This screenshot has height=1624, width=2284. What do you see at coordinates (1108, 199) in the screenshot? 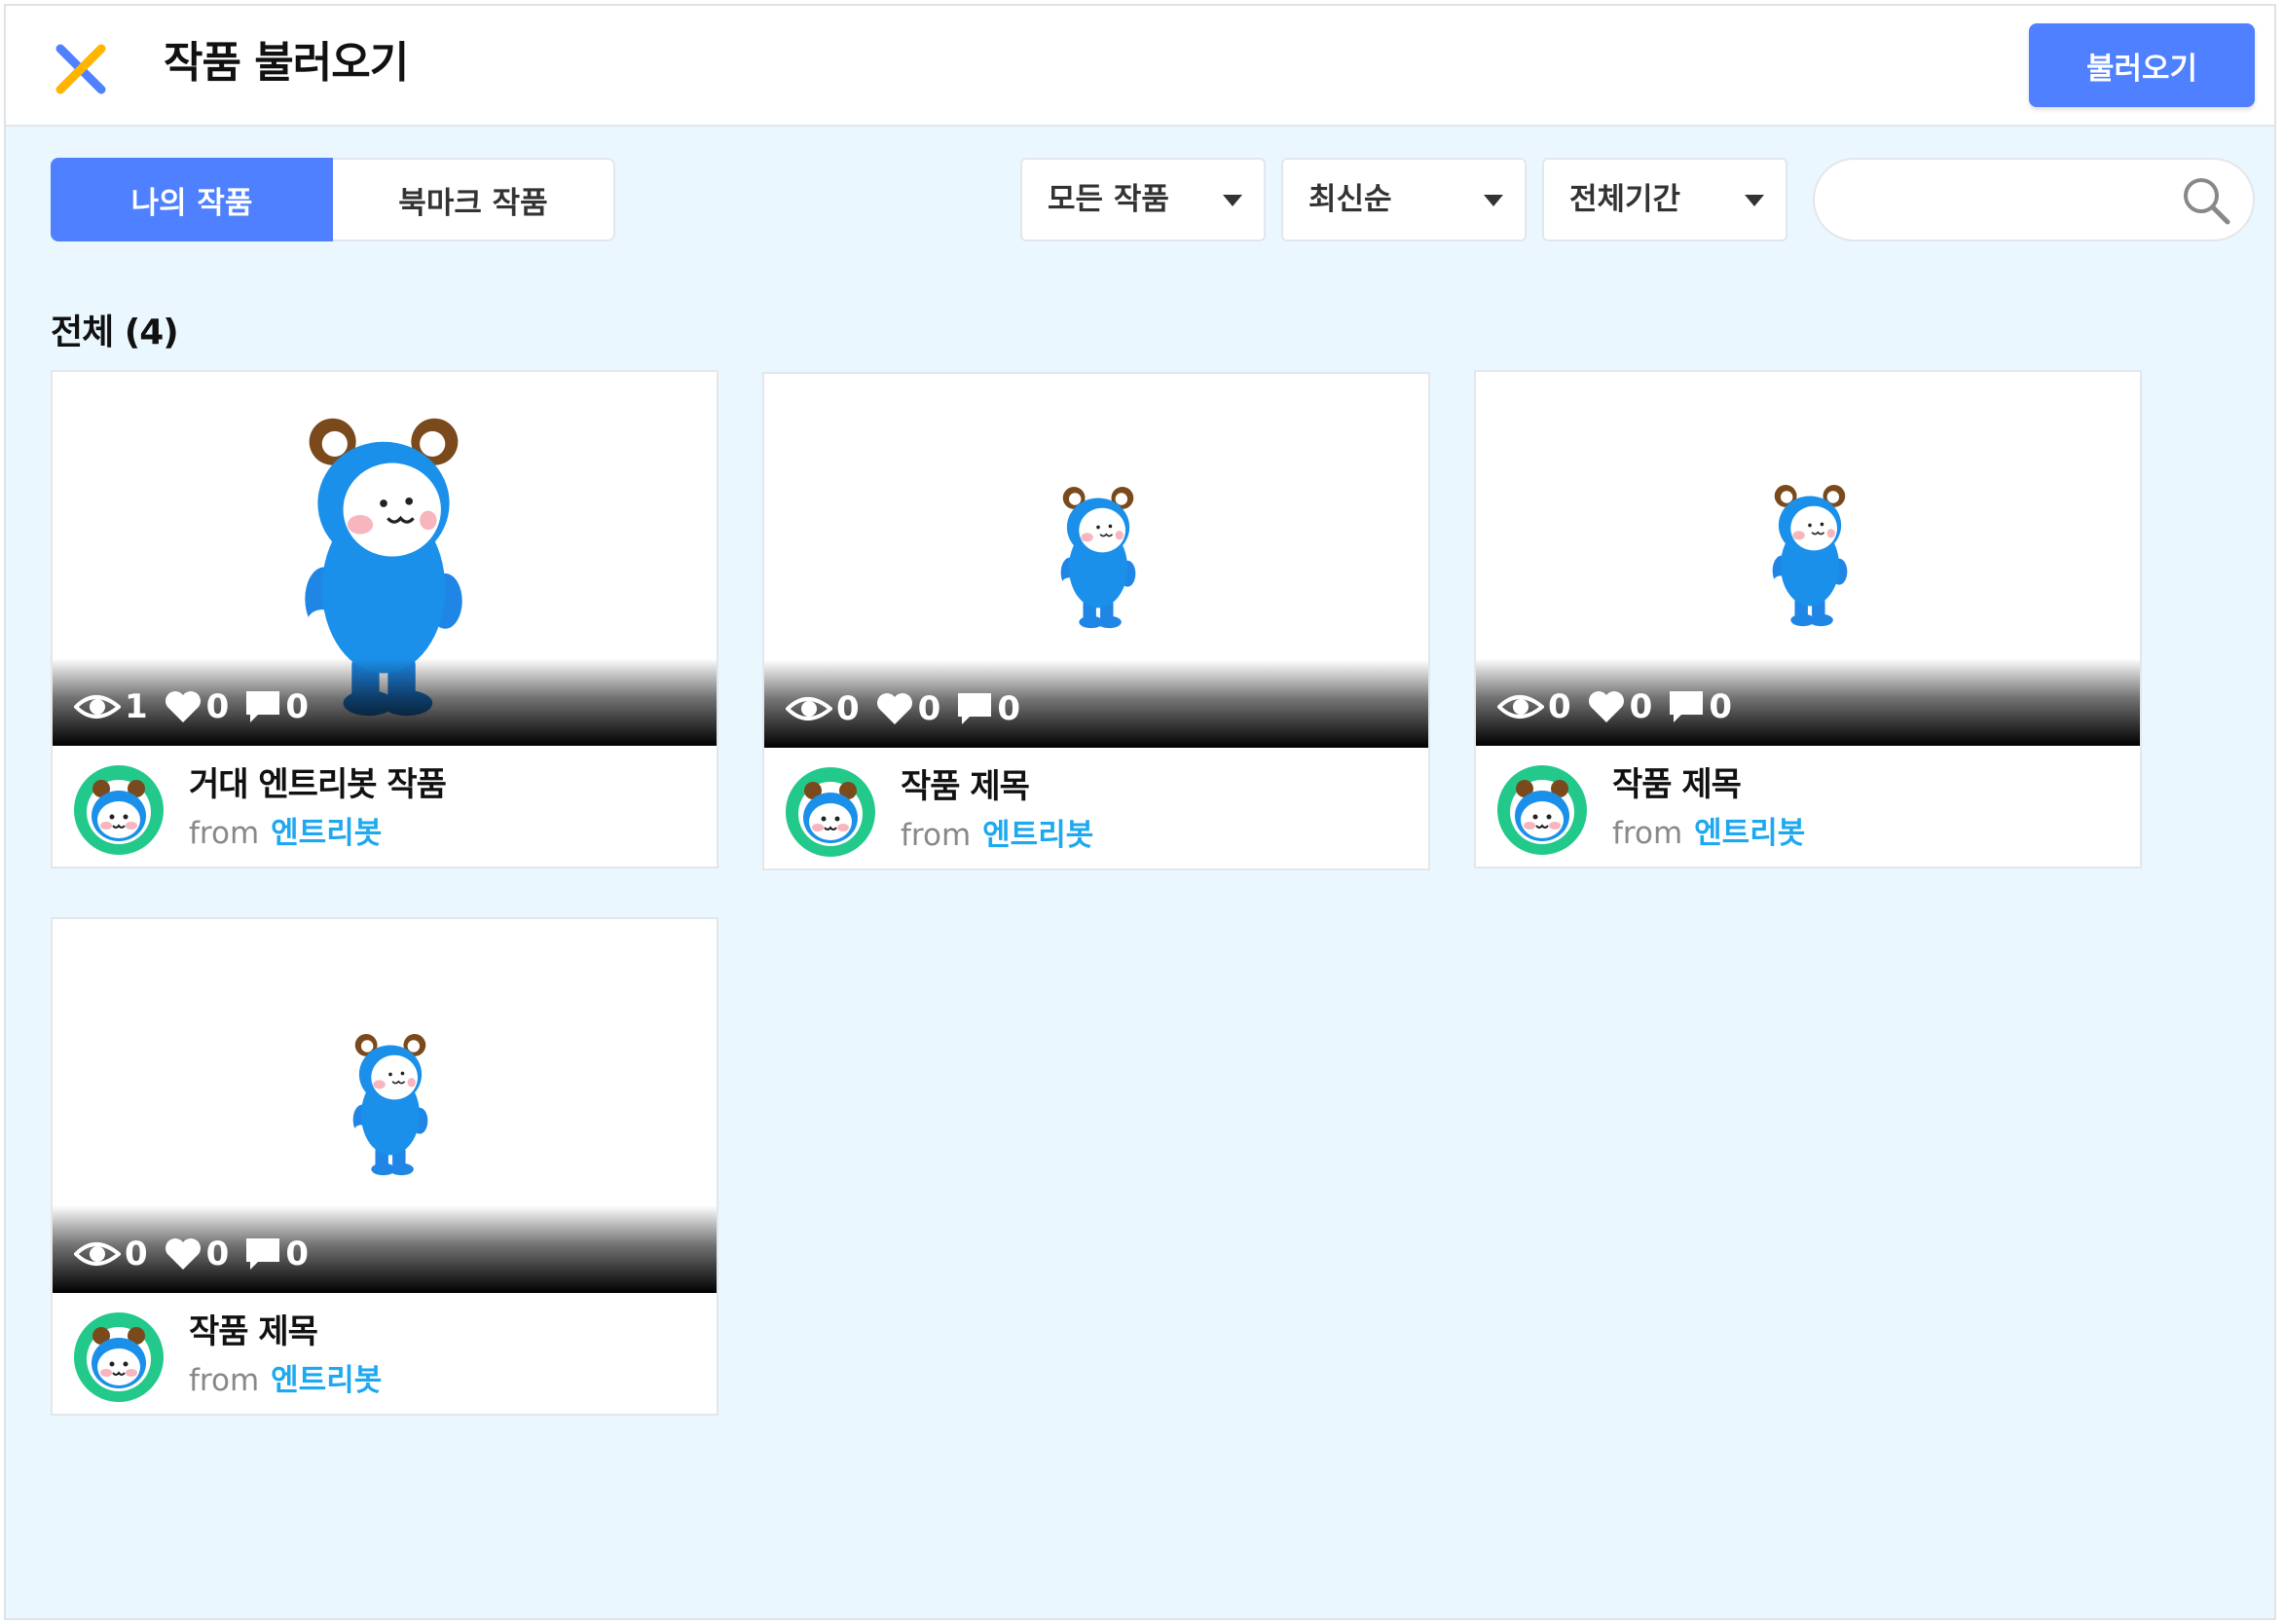
I see `category-dropdown-label: 모든 작품` at bounding box center [1108, 199].